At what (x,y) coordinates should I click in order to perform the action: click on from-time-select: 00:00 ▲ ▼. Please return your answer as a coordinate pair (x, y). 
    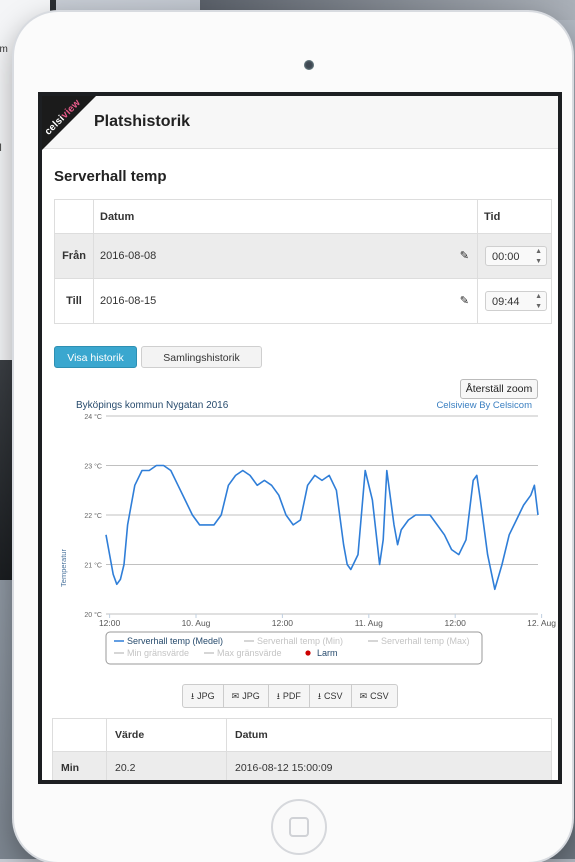
    Looking at the image, I should click on (516, 256).